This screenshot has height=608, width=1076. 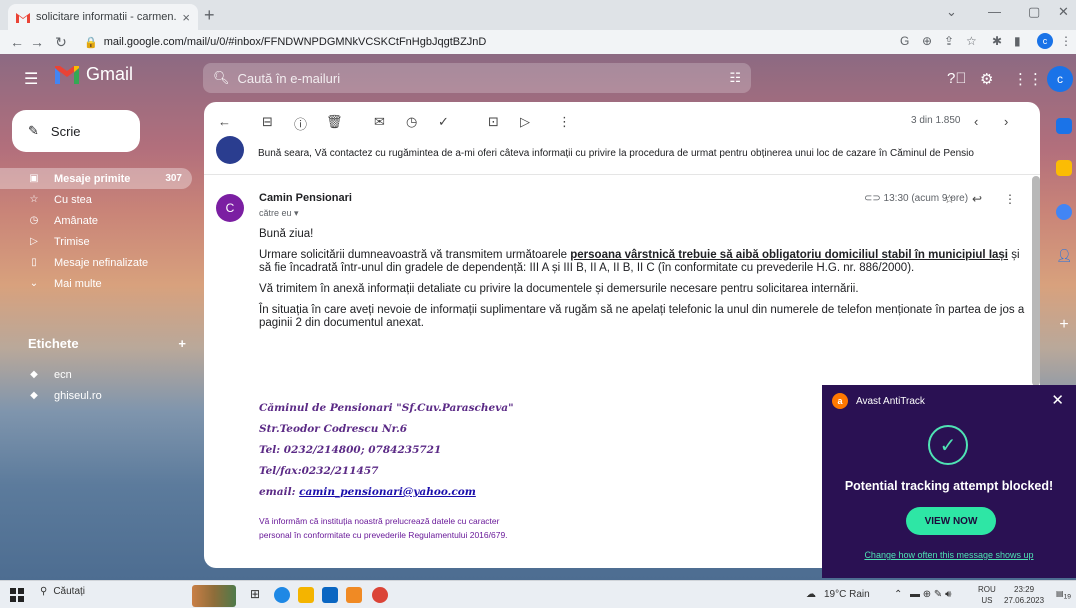 What do you see at coordinates (949, 199) in the screenshot?
I see `star-message-icon: ☆` at bounding box center [949, 199].